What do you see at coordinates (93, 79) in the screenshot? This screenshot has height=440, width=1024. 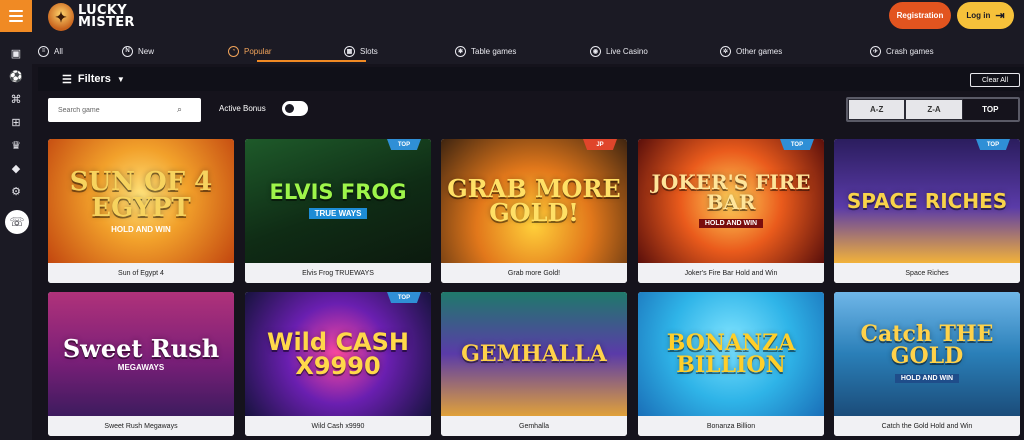 I see `filters-toggle: ☰ Filters ▼` at bounding box center [93, 79].